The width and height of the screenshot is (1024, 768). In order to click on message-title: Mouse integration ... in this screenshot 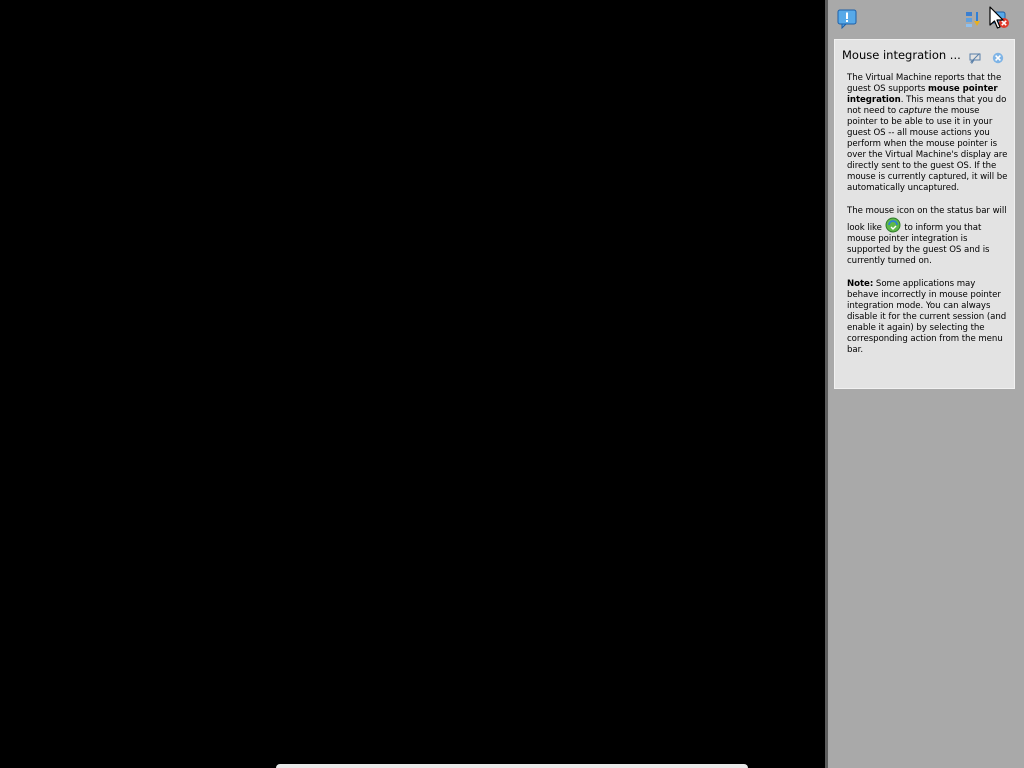, I will do `click(901, 55)`.